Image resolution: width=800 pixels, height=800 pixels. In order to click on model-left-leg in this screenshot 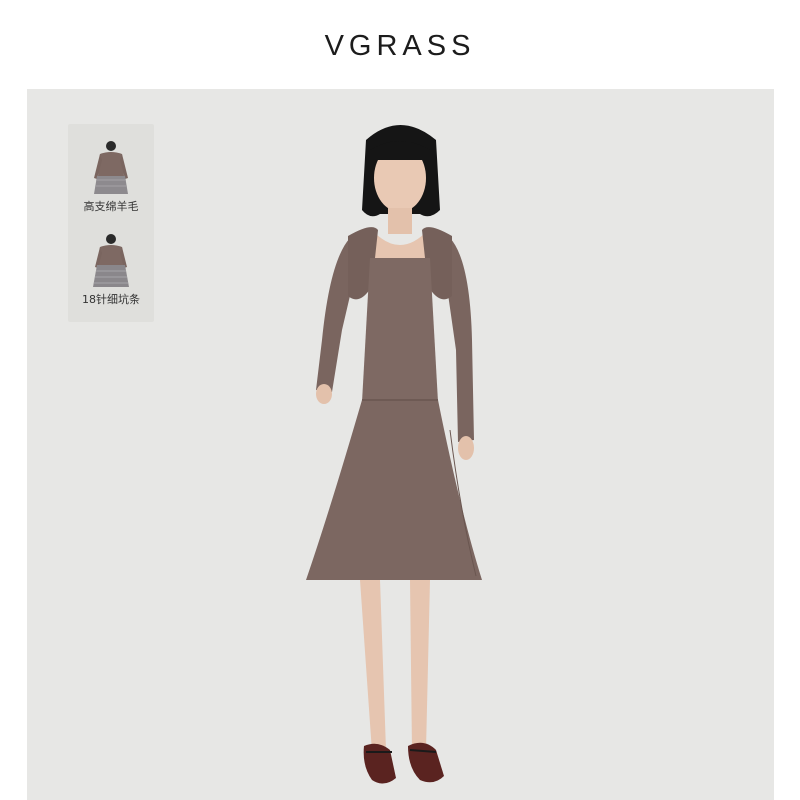, I will do `click(373, 666)`.